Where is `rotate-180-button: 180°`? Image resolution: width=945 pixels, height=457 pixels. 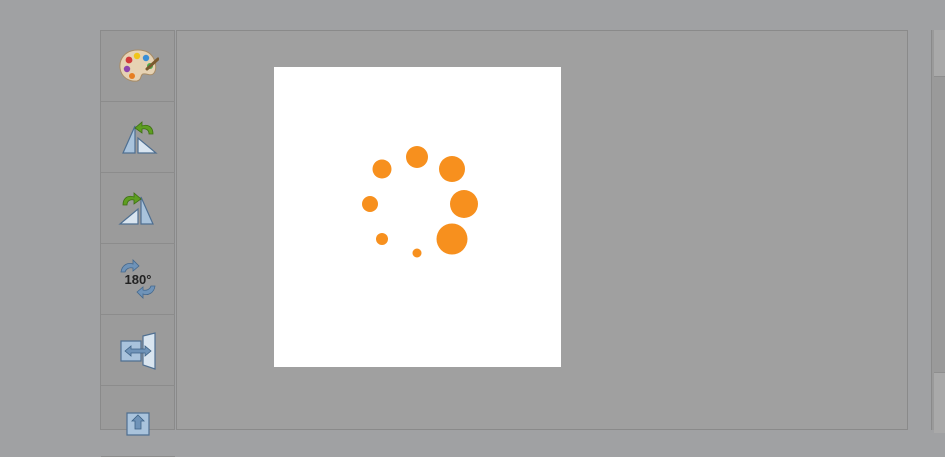 rotate-180-button: 180° is located at coordinates (138, 279).